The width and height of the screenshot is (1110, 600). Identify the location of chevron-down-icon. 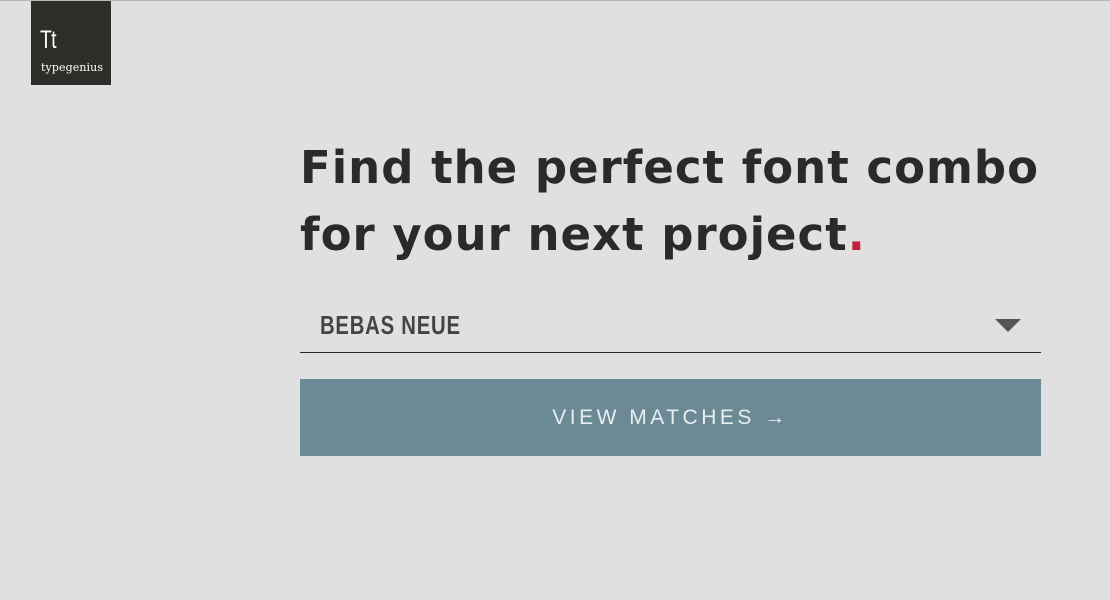
(1008, 325).